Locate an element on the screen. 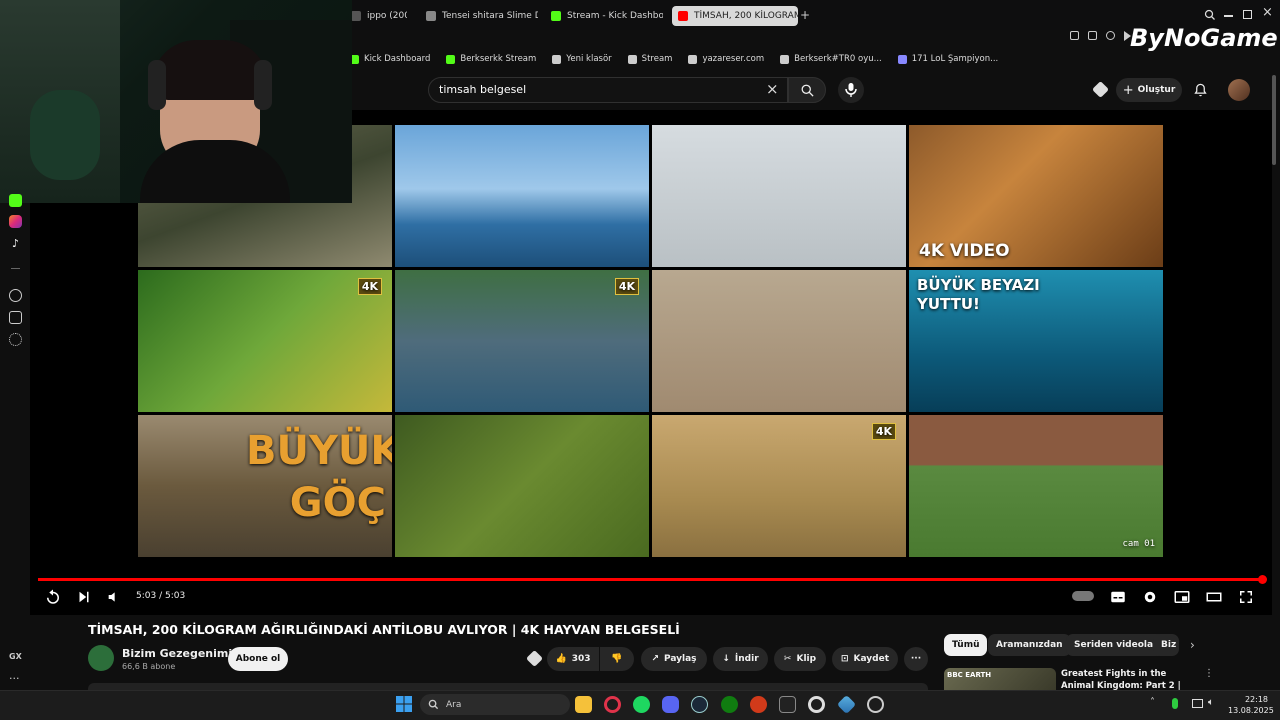 The image size is (1280, 720). bookmark-item: Kick Dashboard is located at coordinates (390, 59).